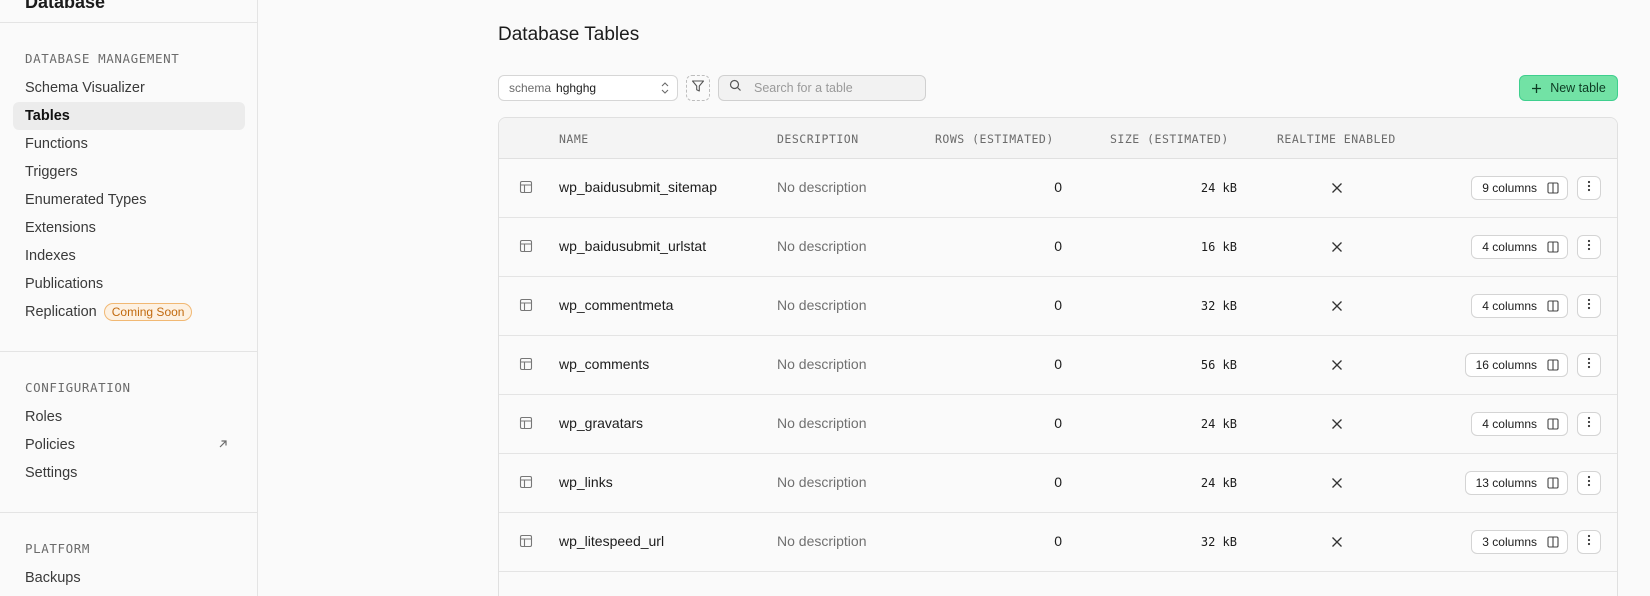 This screenshot has height=596, width=1650. I want to click on table-size-estimate: 32 kB, so click(1218, 306).